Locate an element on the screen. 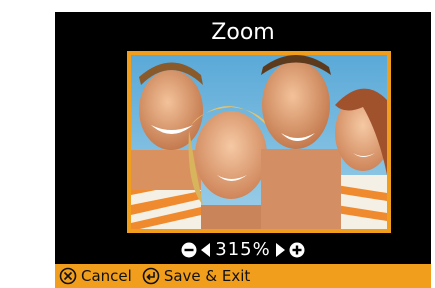 The height and width of the screenshot is (288, 435). zoom-value: 315% is located at coordinates (243, 249).